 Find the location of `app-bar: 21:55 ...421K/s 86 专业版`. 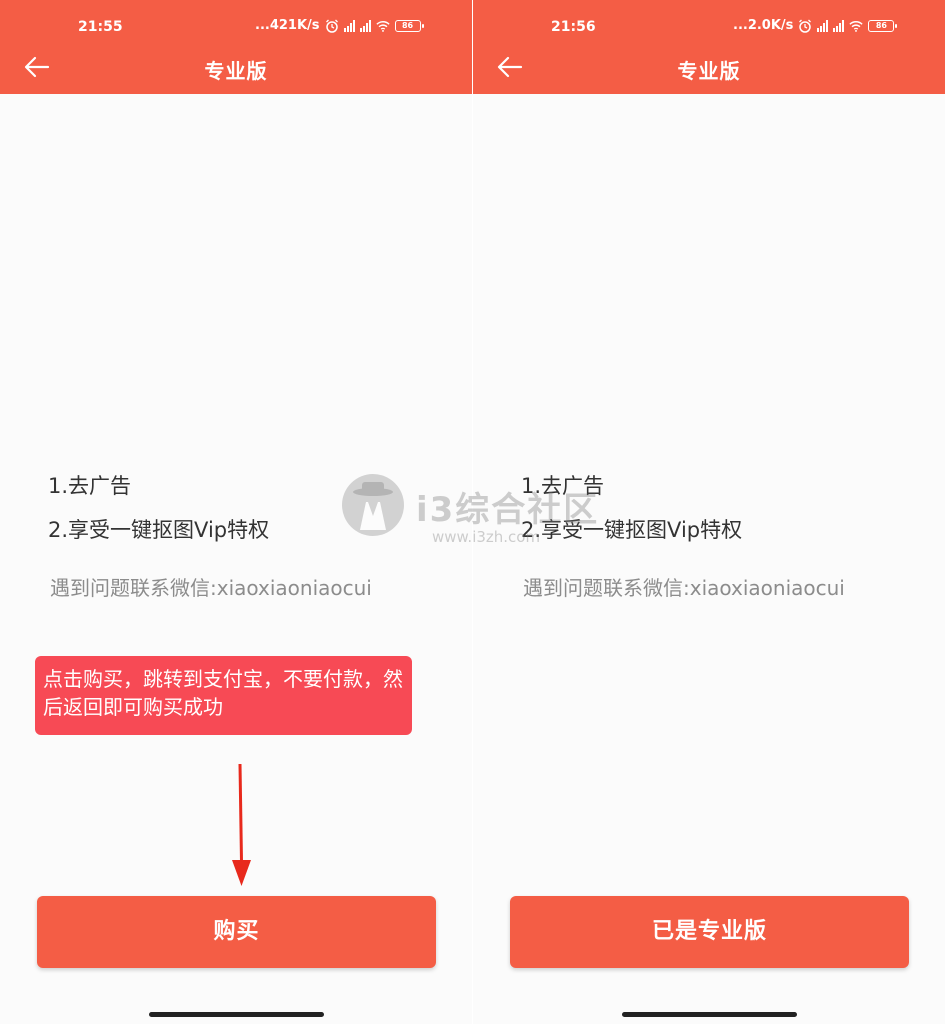

app-bar: 21:55 ...421K/s 86 专业版 is located at coordinates (236, 47).